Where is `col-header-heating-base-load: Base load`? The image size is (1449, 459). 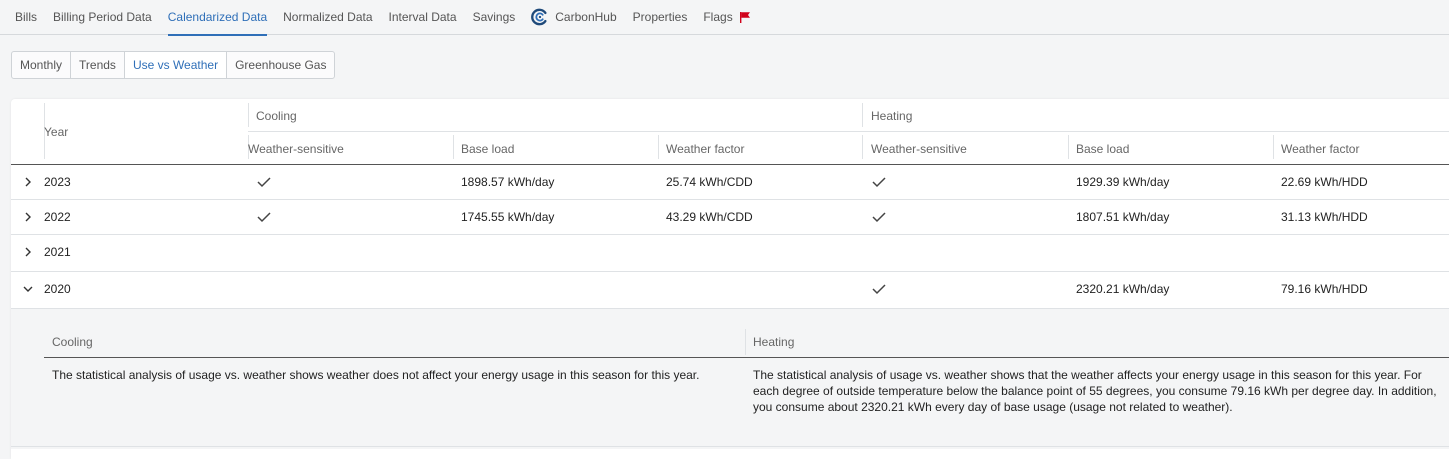 col-header-heating-base-load: Base load is located at coordinates (1103, 149).